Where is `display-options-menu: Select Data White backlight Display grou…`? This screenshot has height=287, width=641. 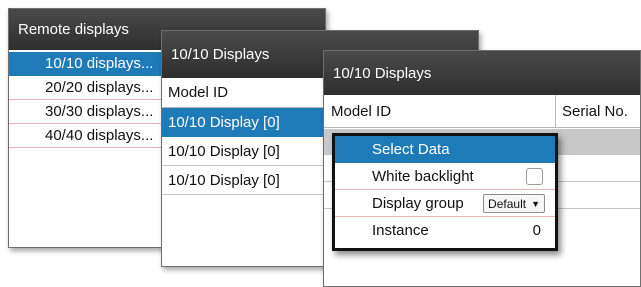
display-options-menu: Select Data White backlight Display grou… is located at coordinates (445, 192).